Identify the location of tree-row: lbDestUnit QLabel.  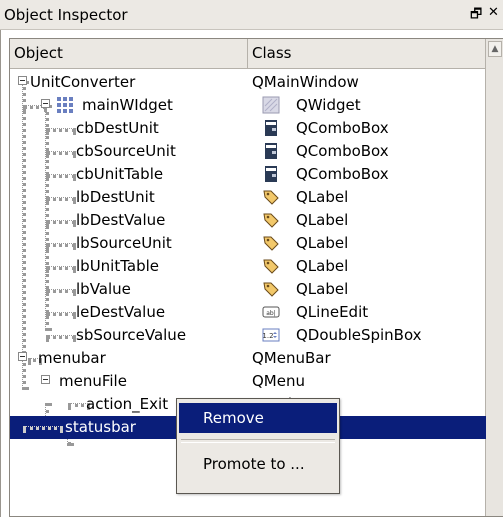
(248, 197).